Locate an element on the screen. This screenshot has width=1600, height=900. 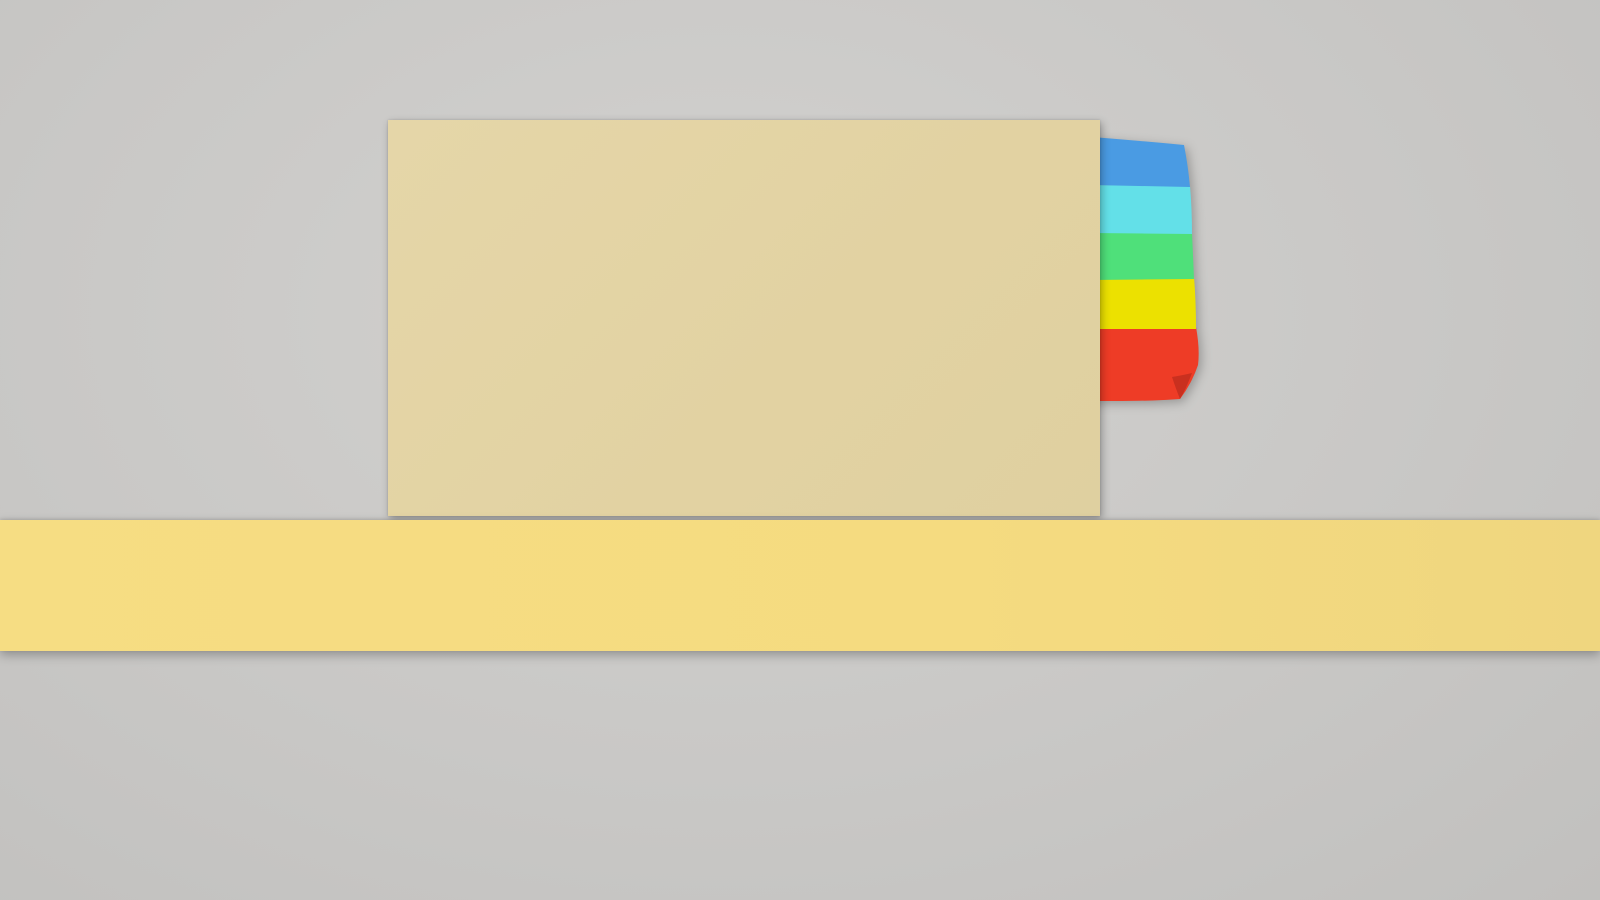
cyan-tab is located at coordinates (1142, 209).